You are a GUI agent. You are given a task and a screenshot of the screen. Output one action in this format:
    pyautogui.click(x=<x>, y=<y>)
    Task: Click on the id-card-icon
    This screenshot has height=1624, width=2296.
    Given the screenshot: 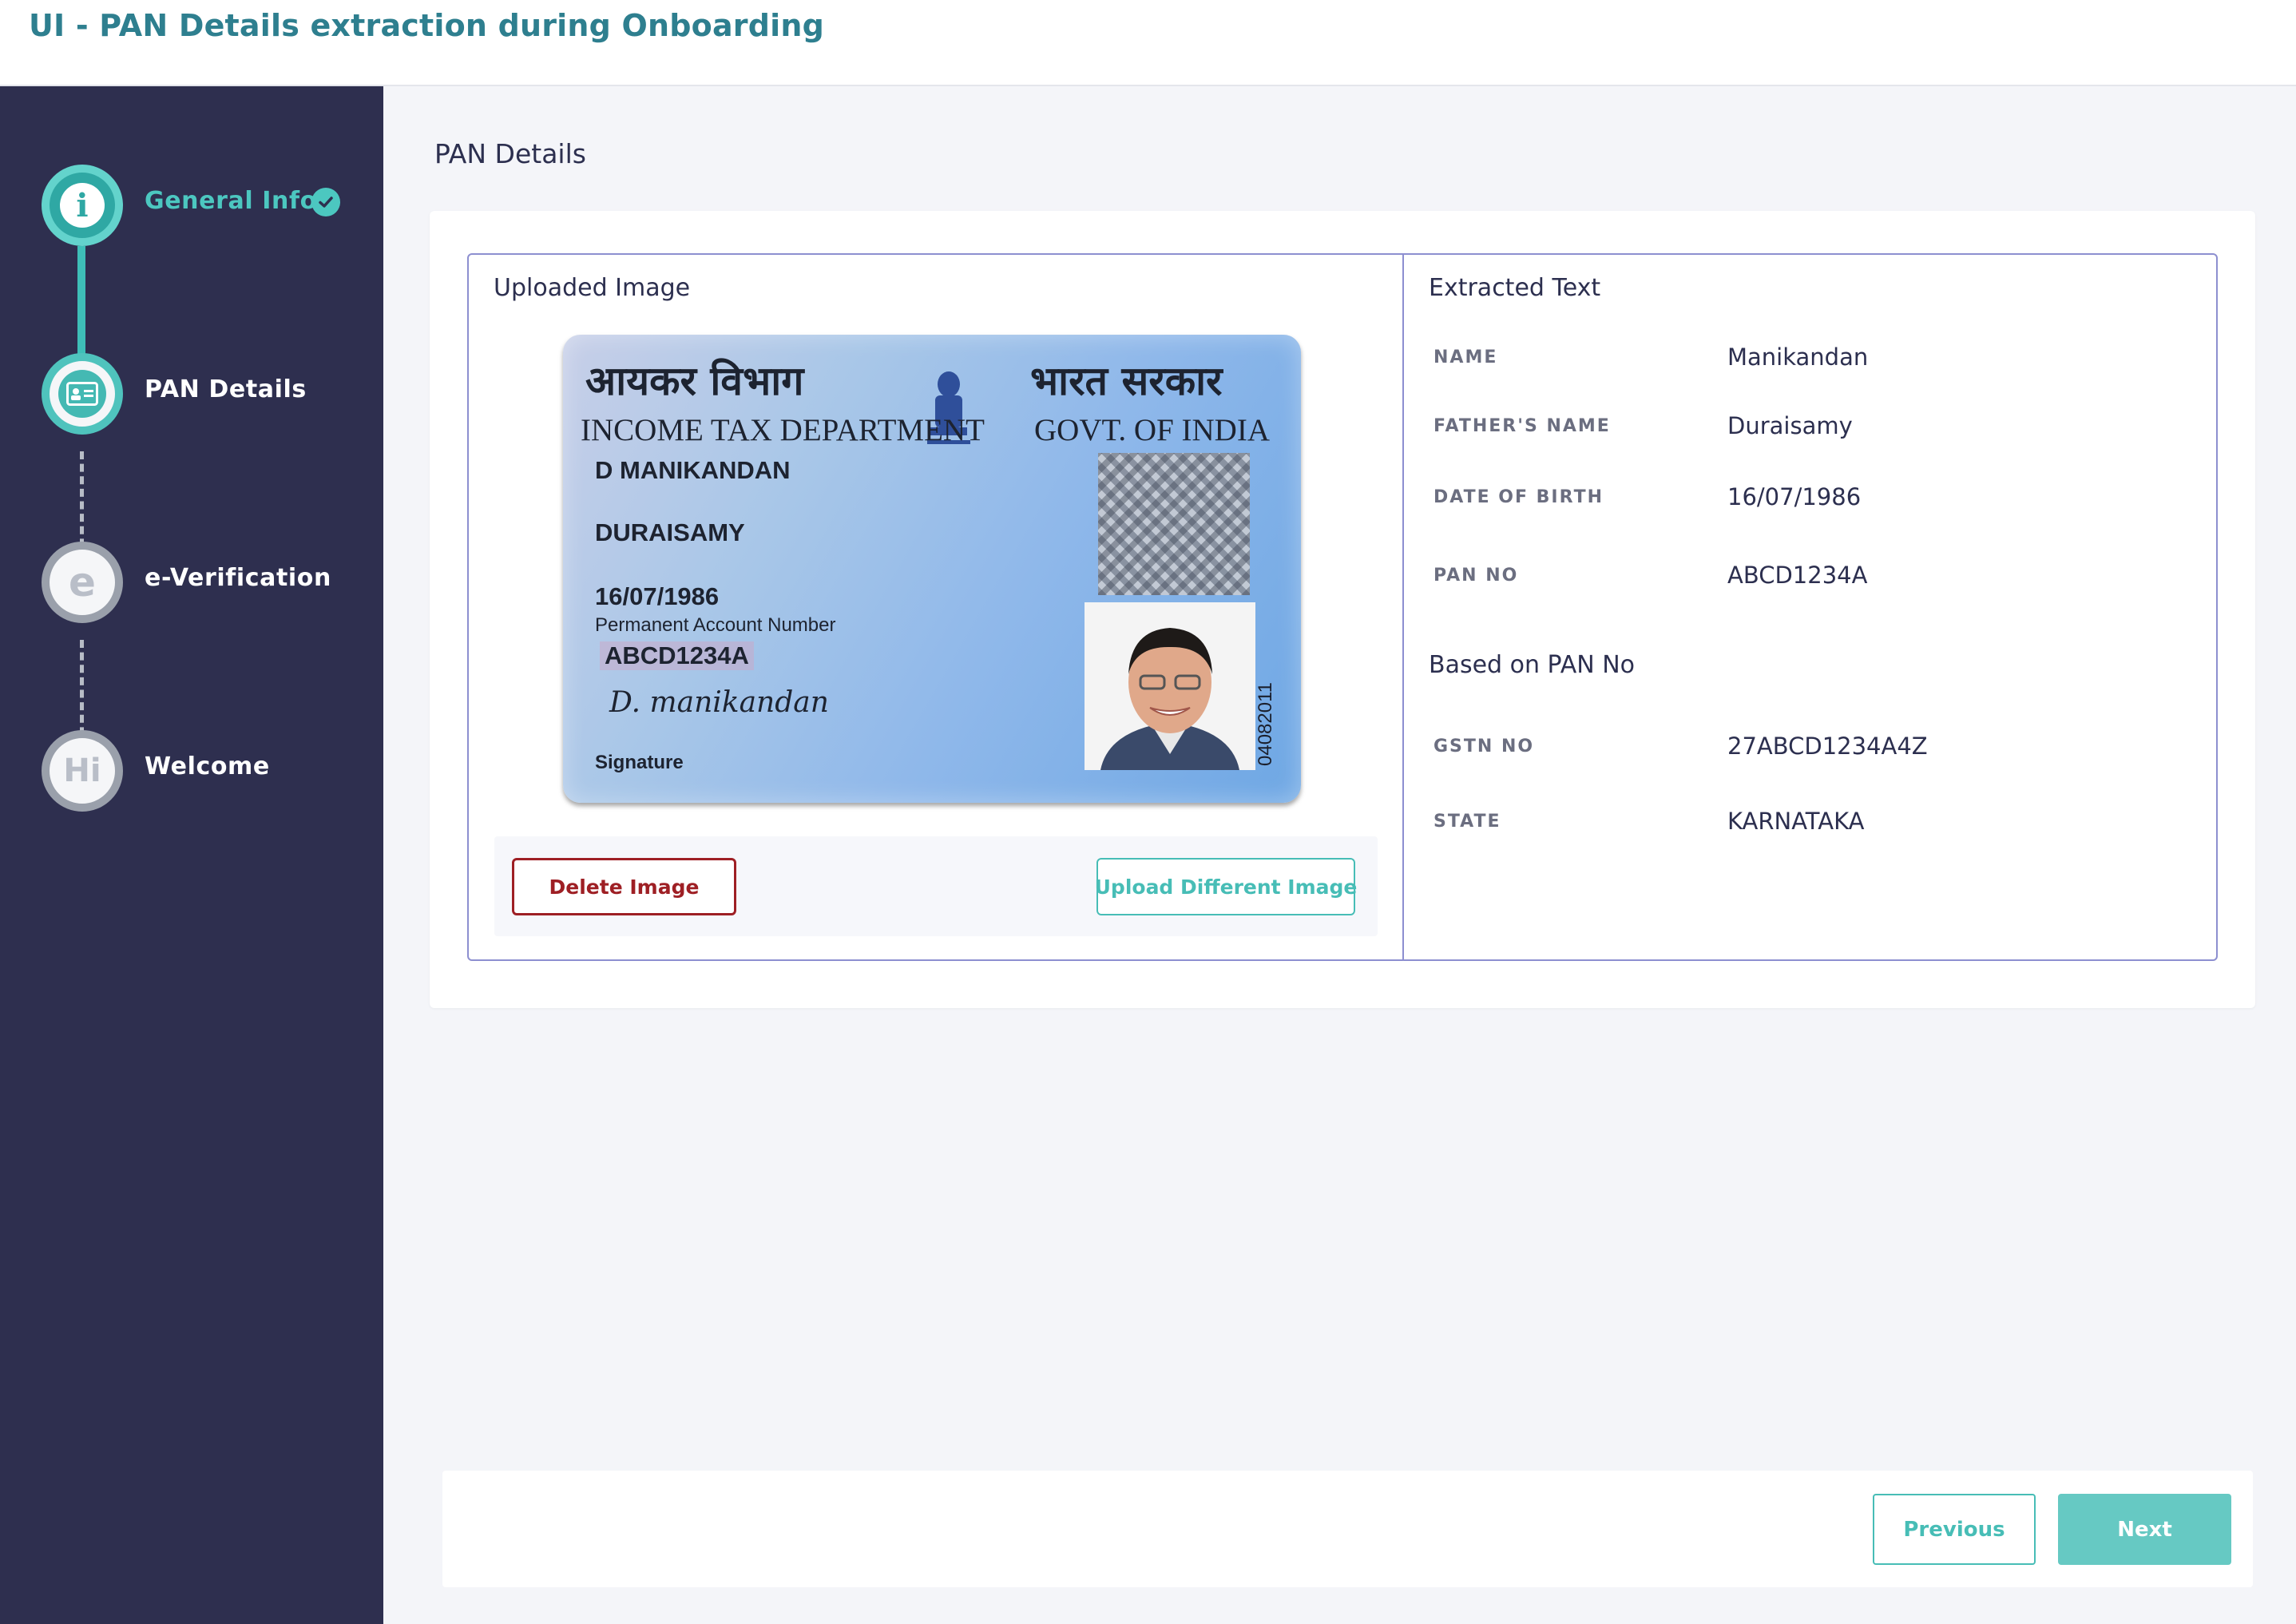 What is the action you would take?
    pyautogui.click(x=82, y=394)
    